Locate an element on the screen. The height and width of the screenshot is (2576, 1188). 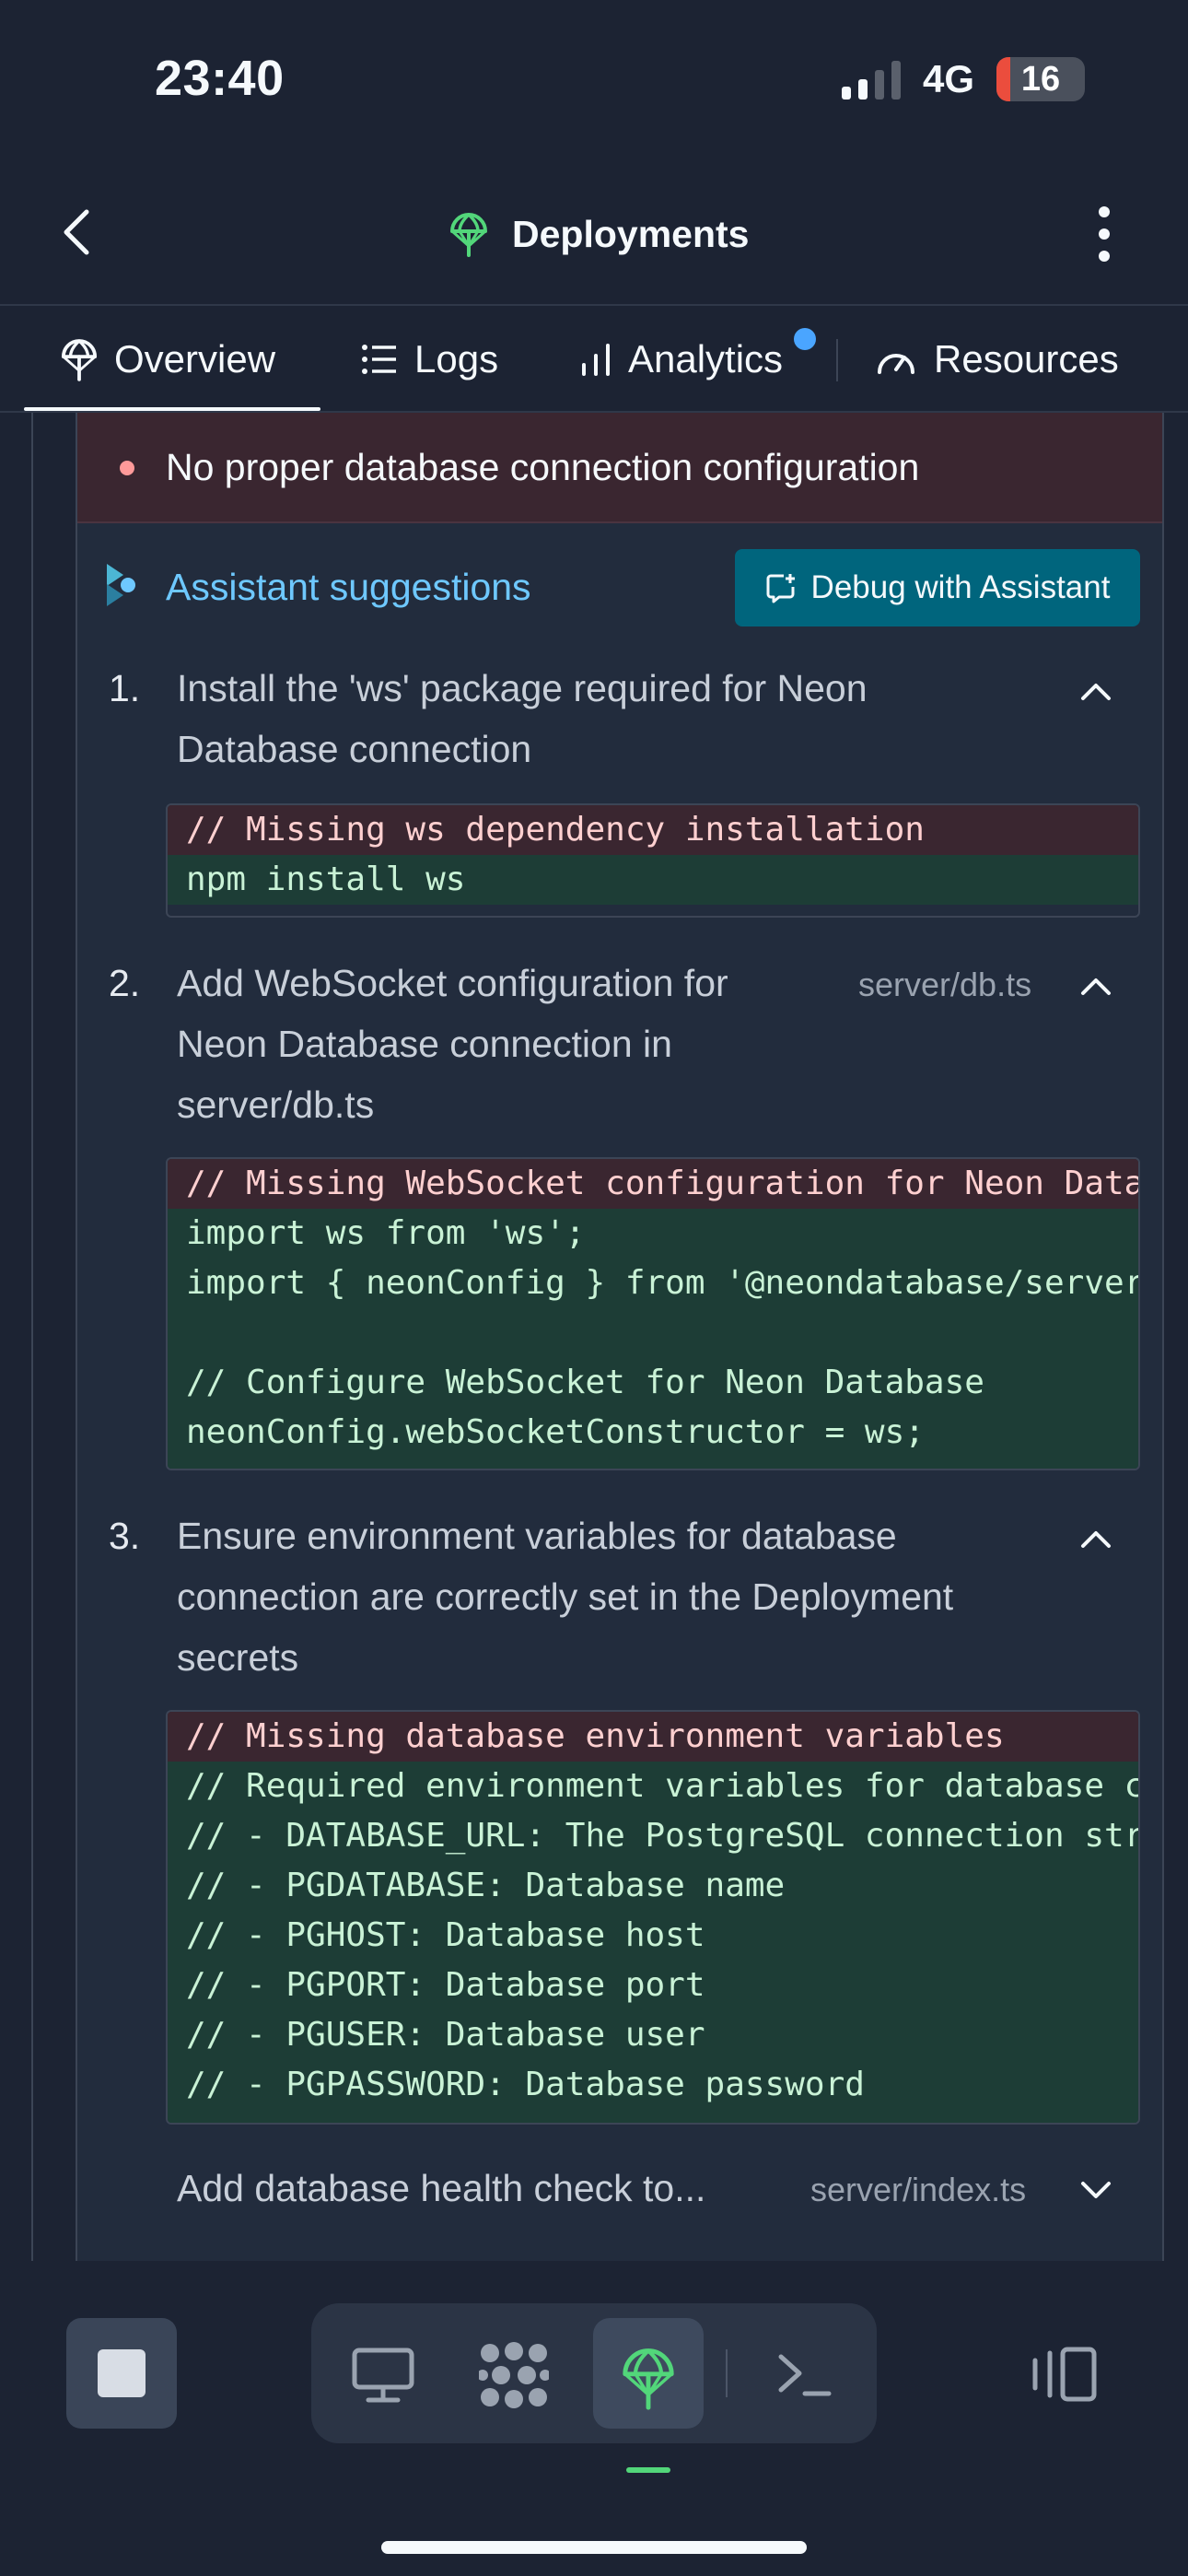
suggestion-number: 1. is located at coordinates (125, 688).